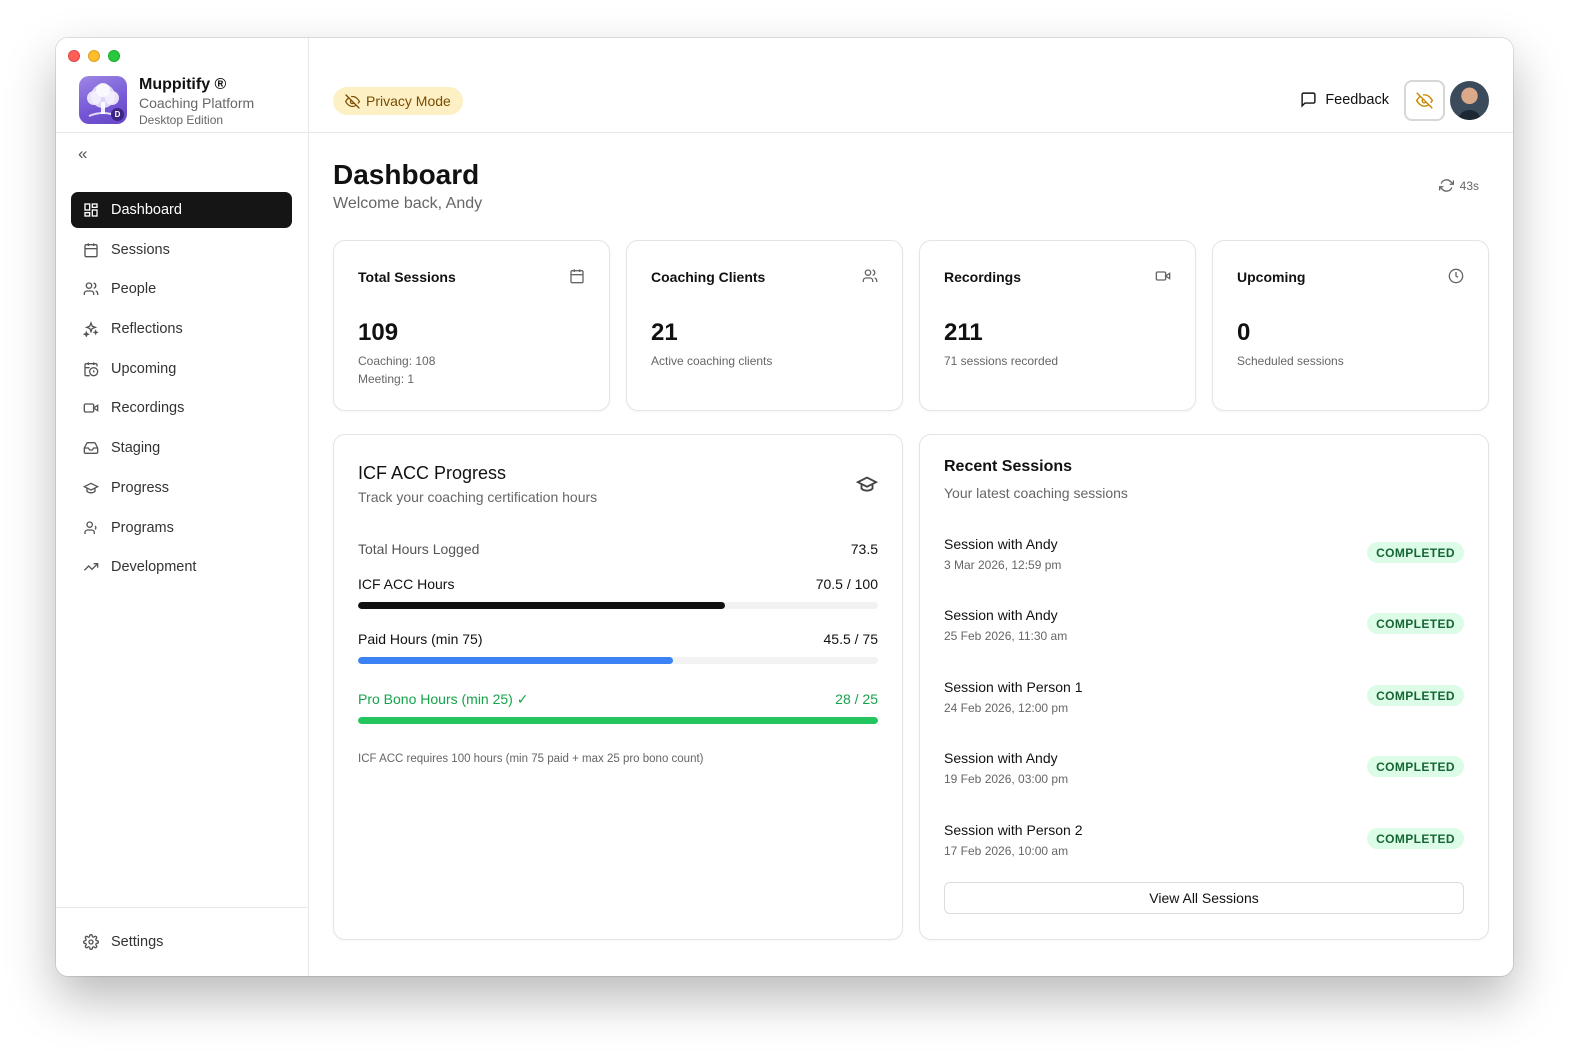 This screenshot has width=1582, height=1058. I want to click on feedback-button: Feedback, so click(1344, 99).